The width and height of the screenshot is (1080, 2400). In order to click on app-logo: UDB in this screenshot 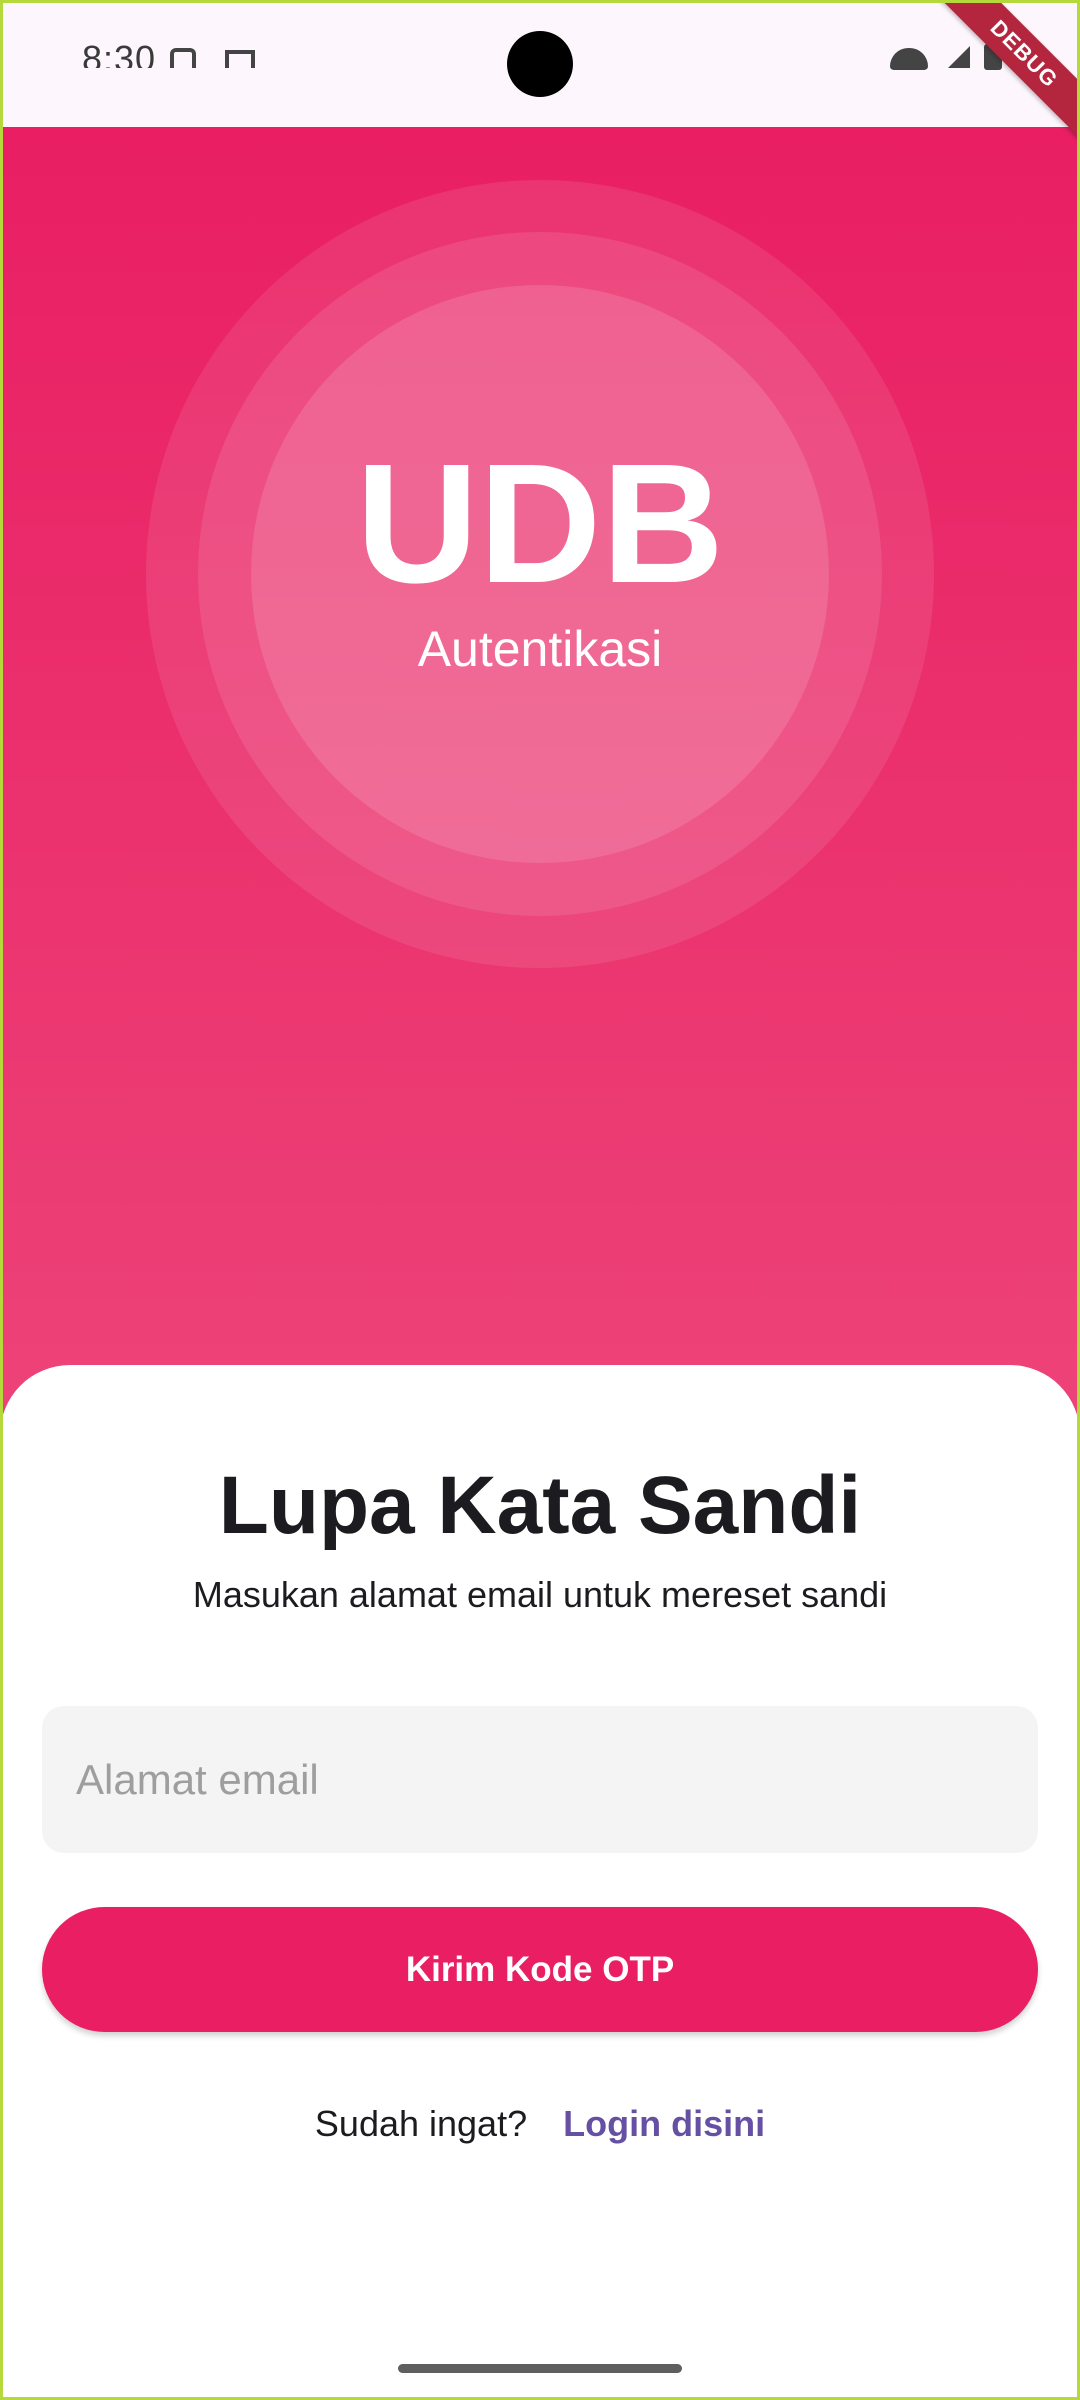, I will do `click(540, 524)`.